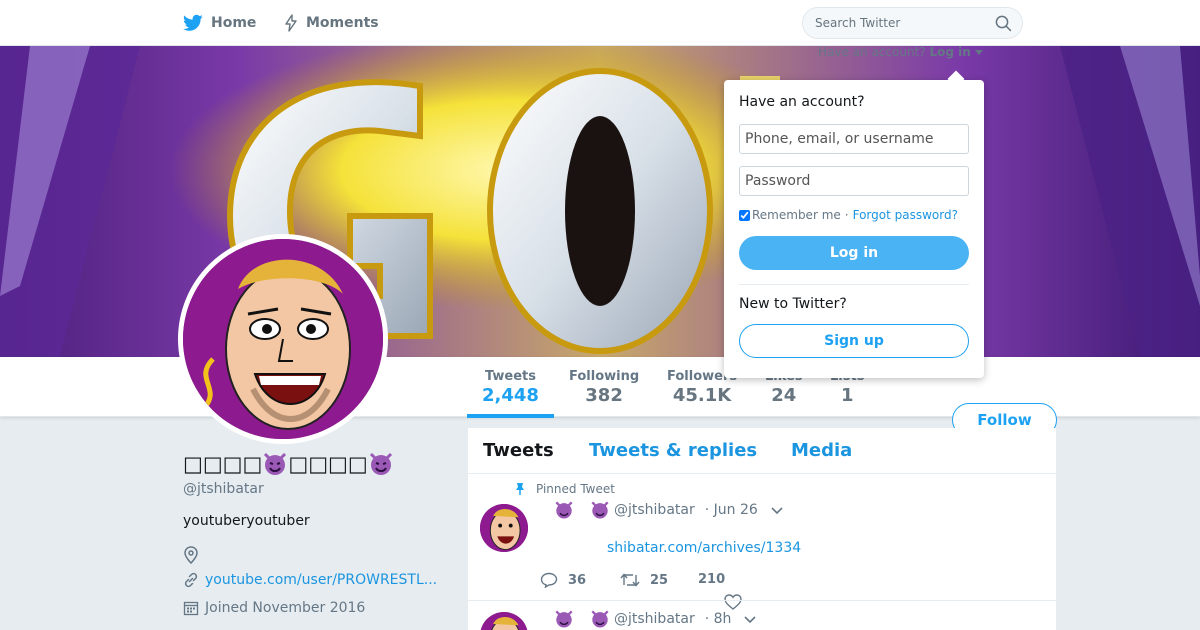 Image resolution: width=1200 pixels, height=630 pixels. What do you see at coordinates (731, 510) in the screenshot?
I see `tweet-time: · Jun 26` at bounding box center [731, 510].